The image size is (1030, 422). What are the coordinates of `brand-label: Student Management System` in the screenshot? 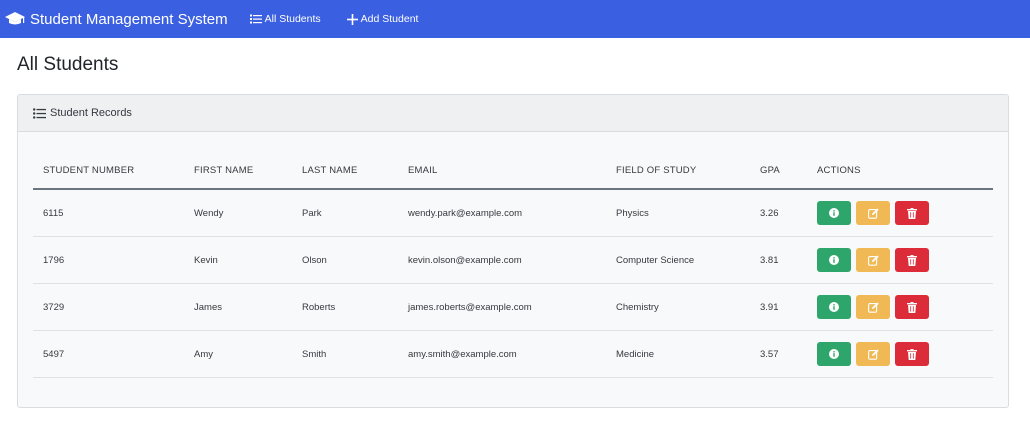 It's located at (129, 19).